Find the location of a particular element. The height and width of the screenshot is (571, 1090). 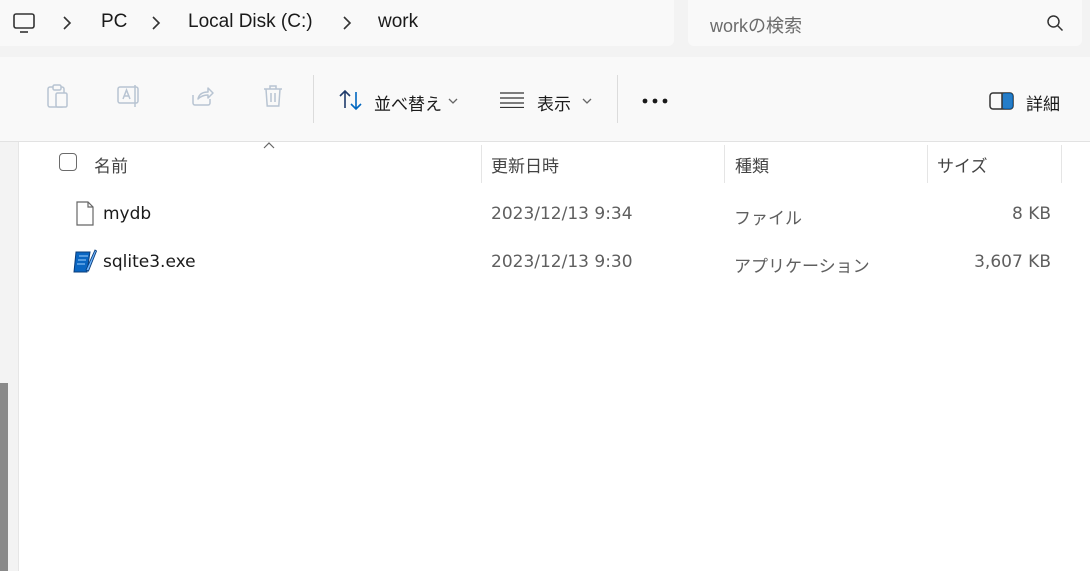

scrollbar-thumb is located at coordinates (4, 477).